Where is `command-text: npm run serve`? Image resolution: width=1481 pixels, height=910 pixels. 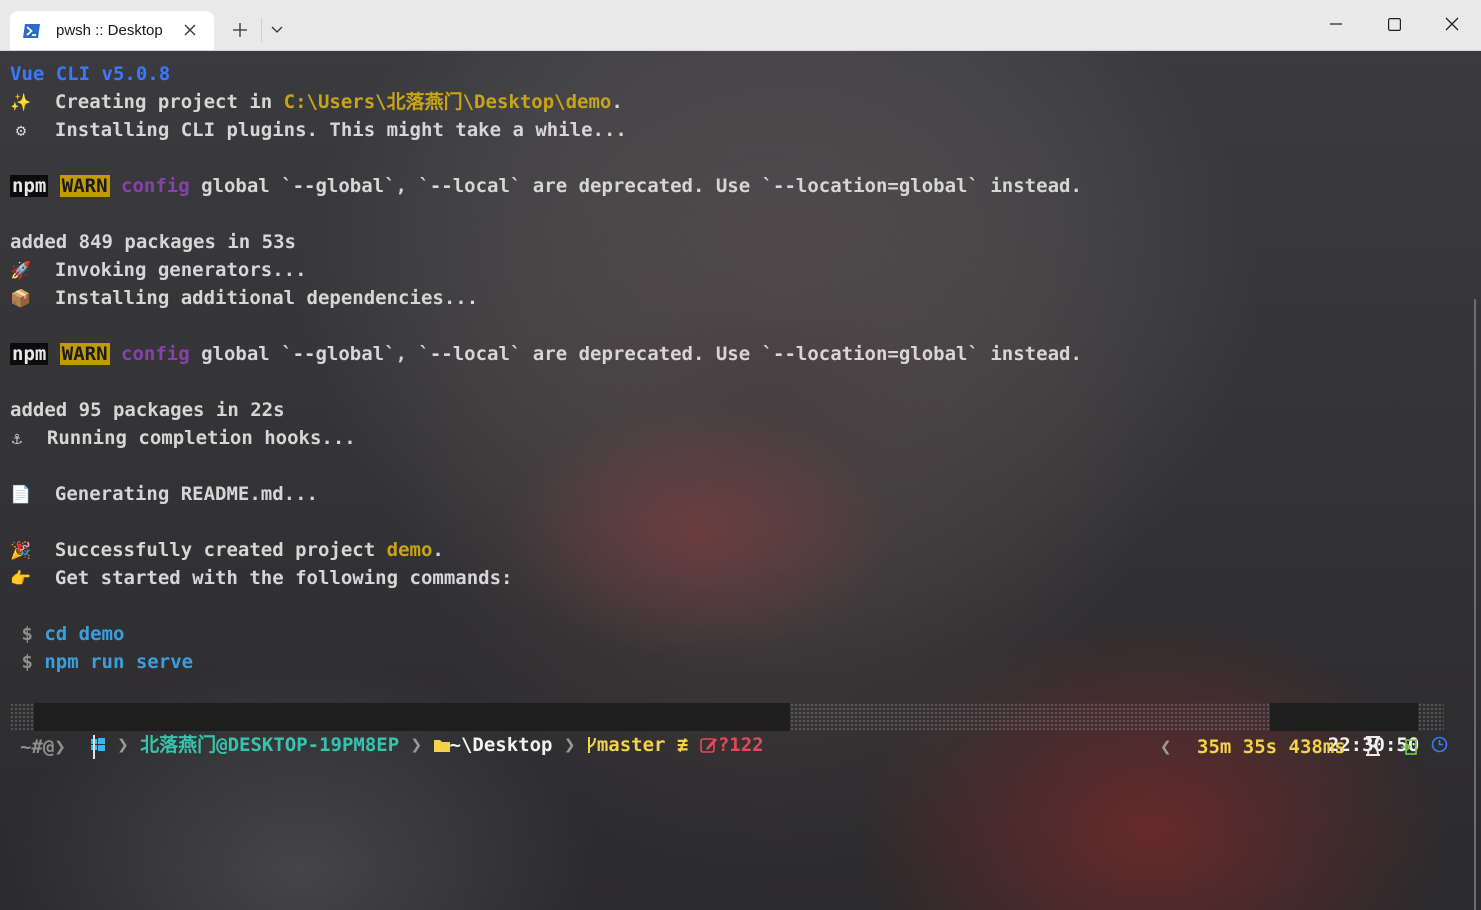 command-text: npm run serve is located at coordinates (119, 662).